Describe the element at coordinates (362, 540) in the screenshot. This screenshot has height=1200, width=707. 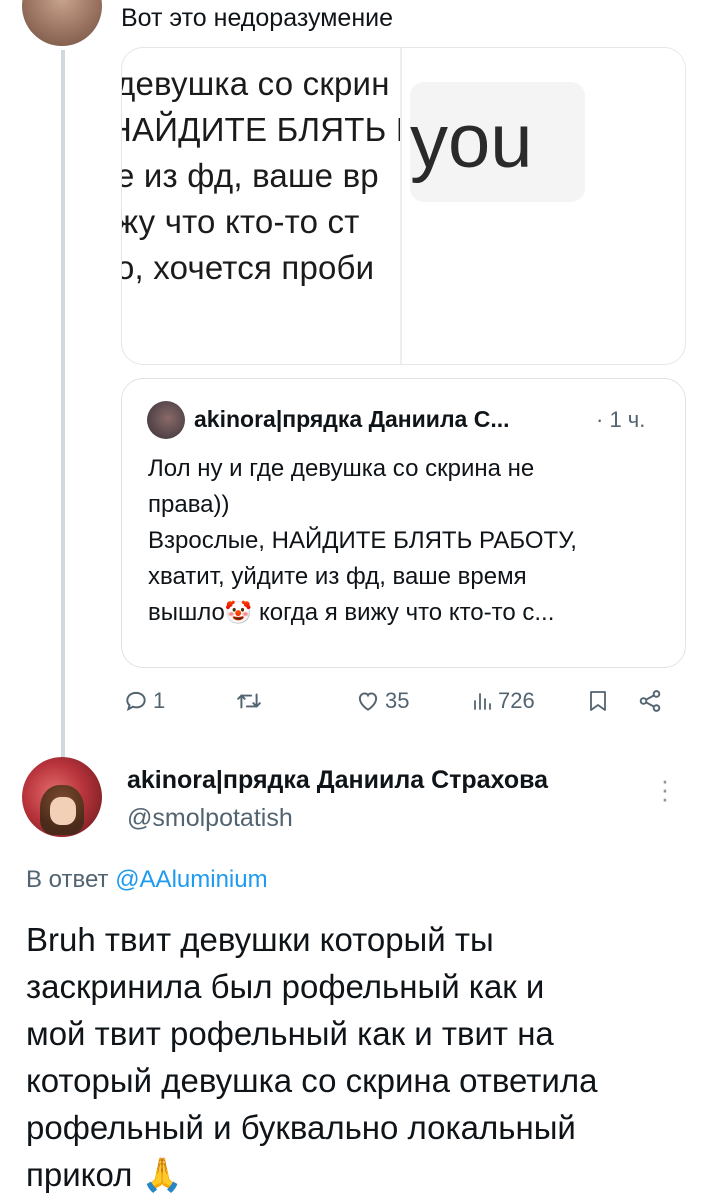
I see `quoted-text-line: Взрослые, НАЙДИТЕ БЛЯТЬ РАБОТУ,` at that location.